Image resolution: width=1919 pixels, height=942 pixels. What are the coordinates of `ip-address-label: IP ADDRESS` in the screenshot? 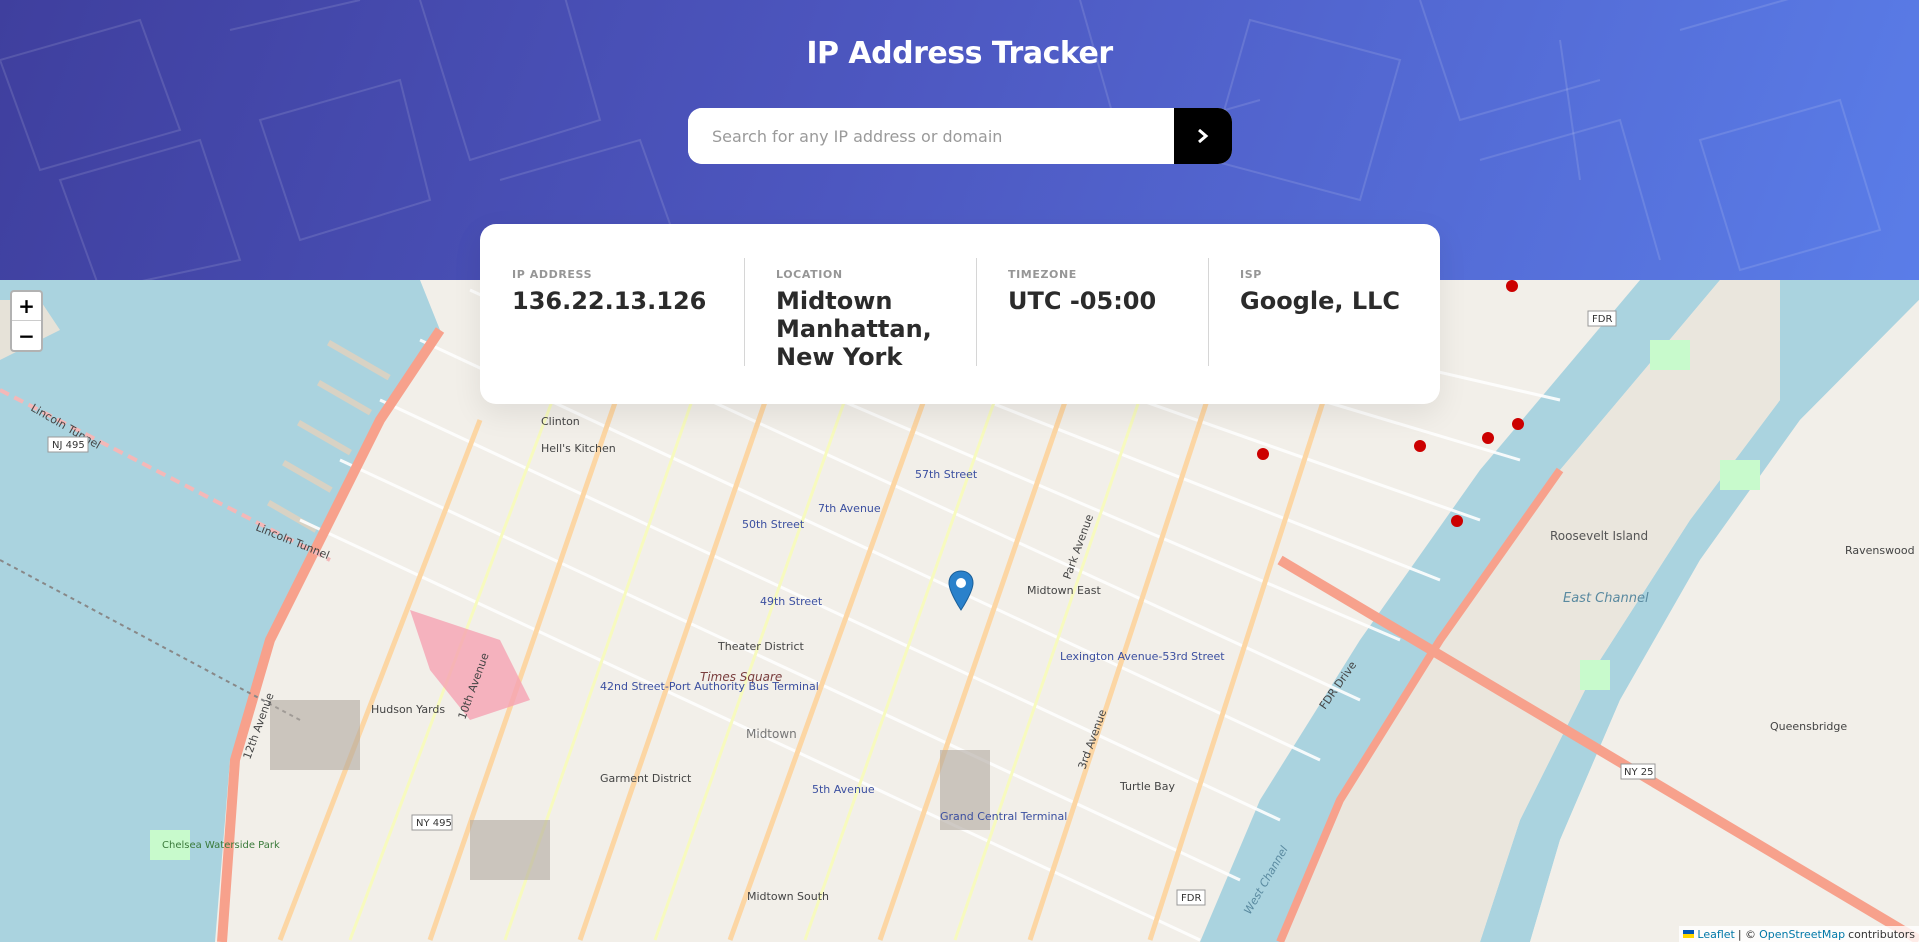 It's located at (552, 274).